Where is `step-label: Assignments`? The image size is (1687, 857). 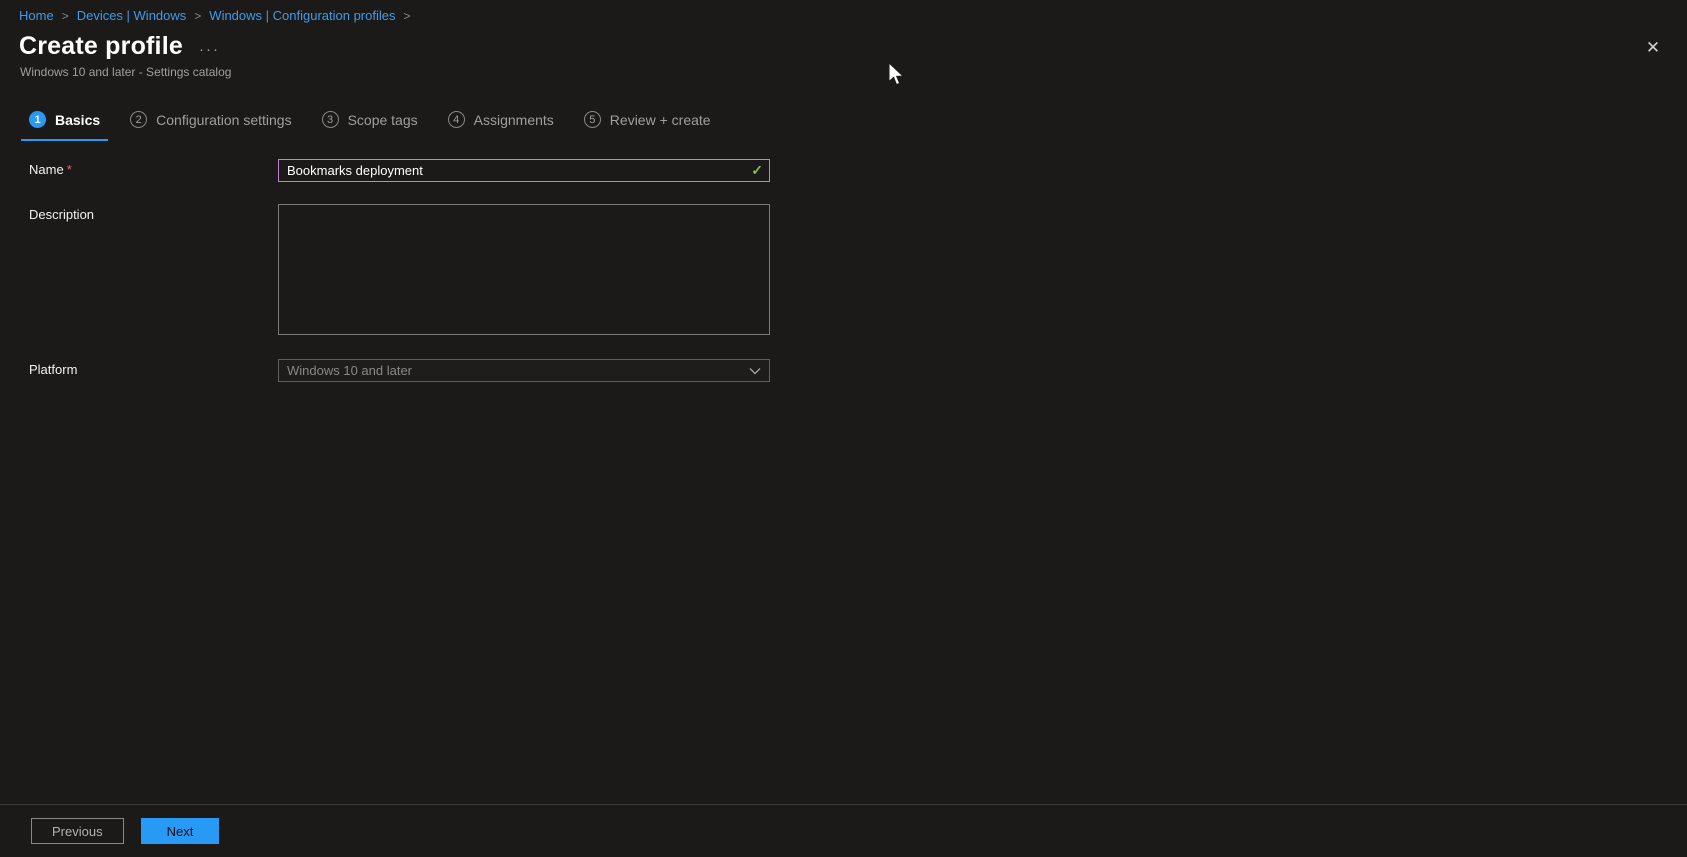 step-label: Assignments is located at coordinates (513, 119).